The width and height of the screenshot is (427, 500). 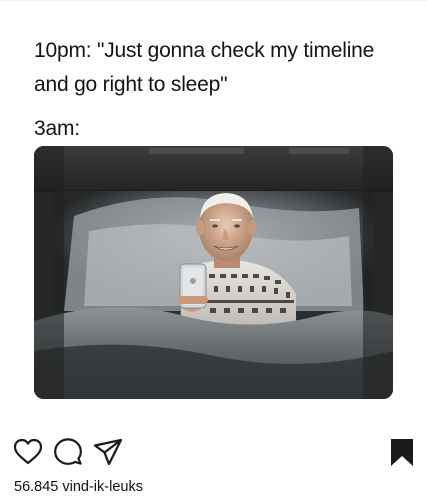 What do you see at coordinates (57, 128) in the screenshot?
I see `caption-line-3: 3am:` at bounding box center [57, 128].